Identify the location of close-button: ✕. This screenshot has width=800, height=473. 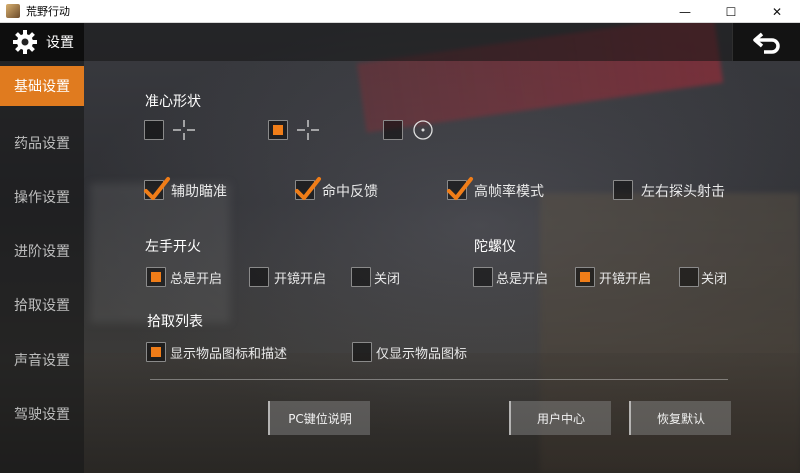
(777, 11).